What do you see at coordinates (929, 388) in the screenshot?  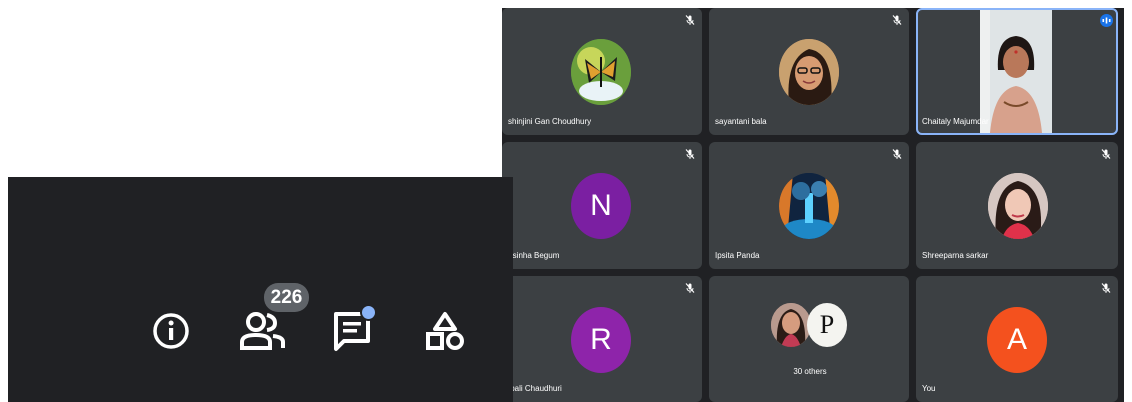 I see `participant-name: You` at bounding box center [929, 388].